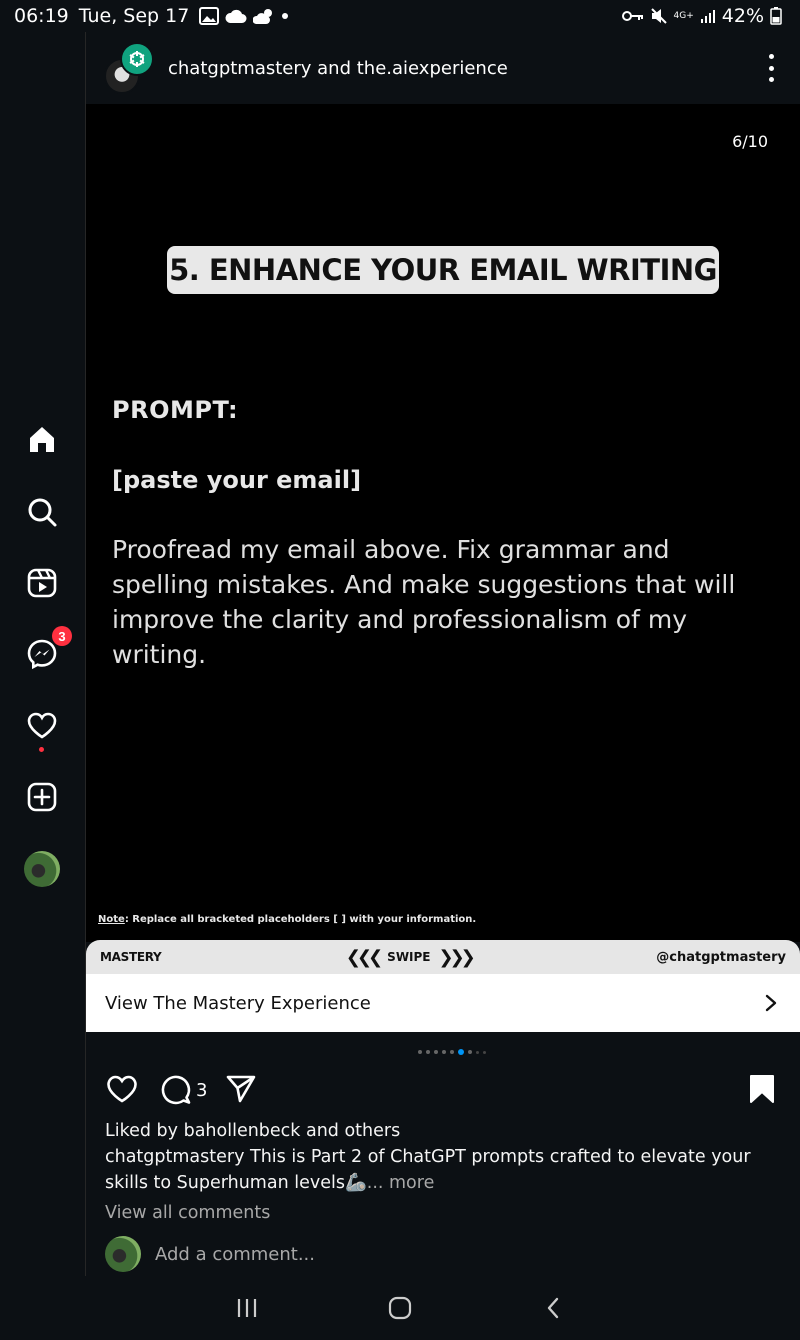 This screenshot has height=1340, width=800. I want to click on share-button, so click(241, 1089).